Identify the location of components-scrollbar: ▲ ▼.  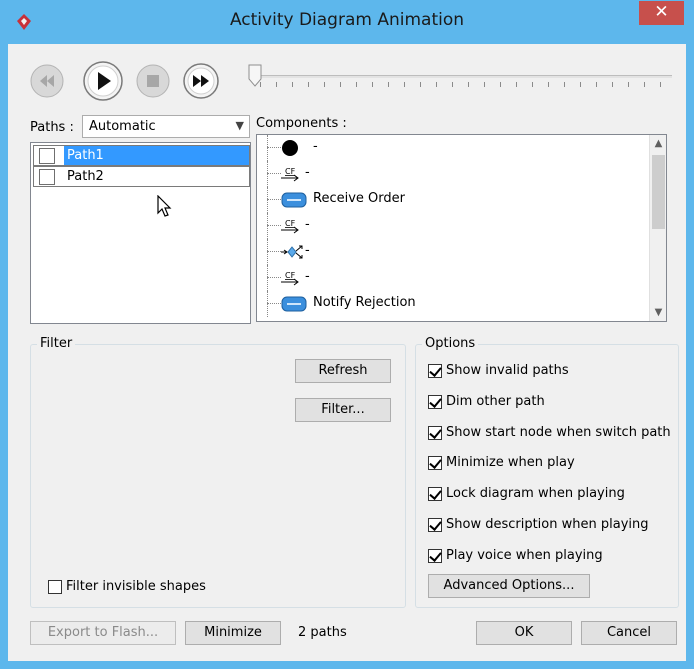
(657, 228).